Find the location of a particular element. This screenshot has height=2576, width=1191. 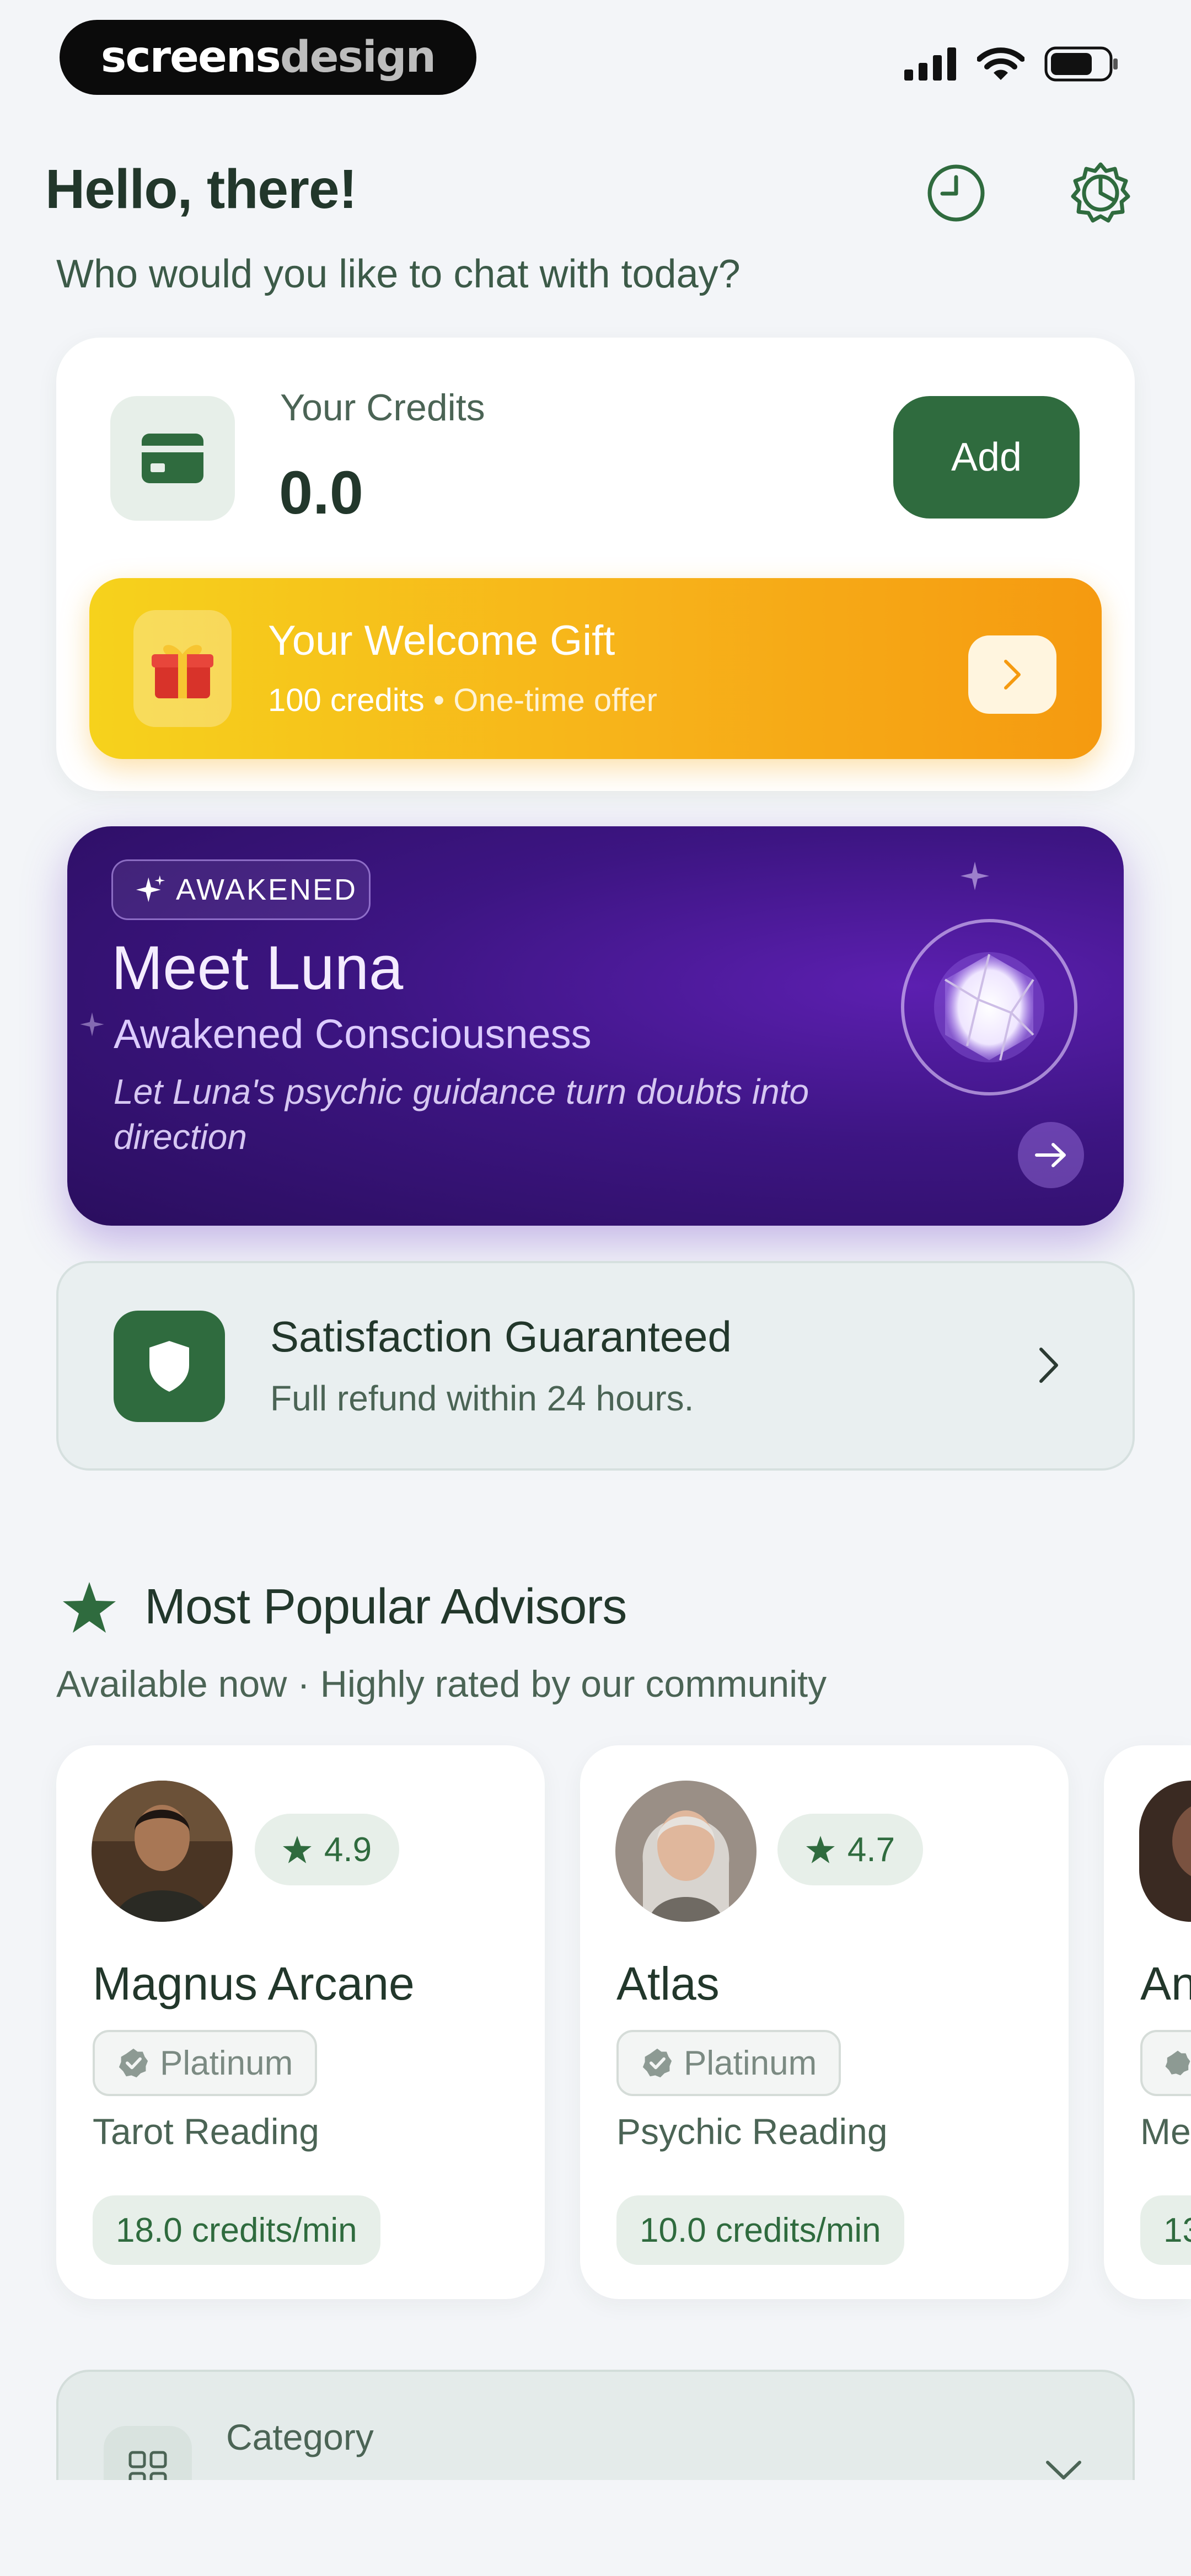

gift-amount: 100 credits is located at coordinates (346, 700).